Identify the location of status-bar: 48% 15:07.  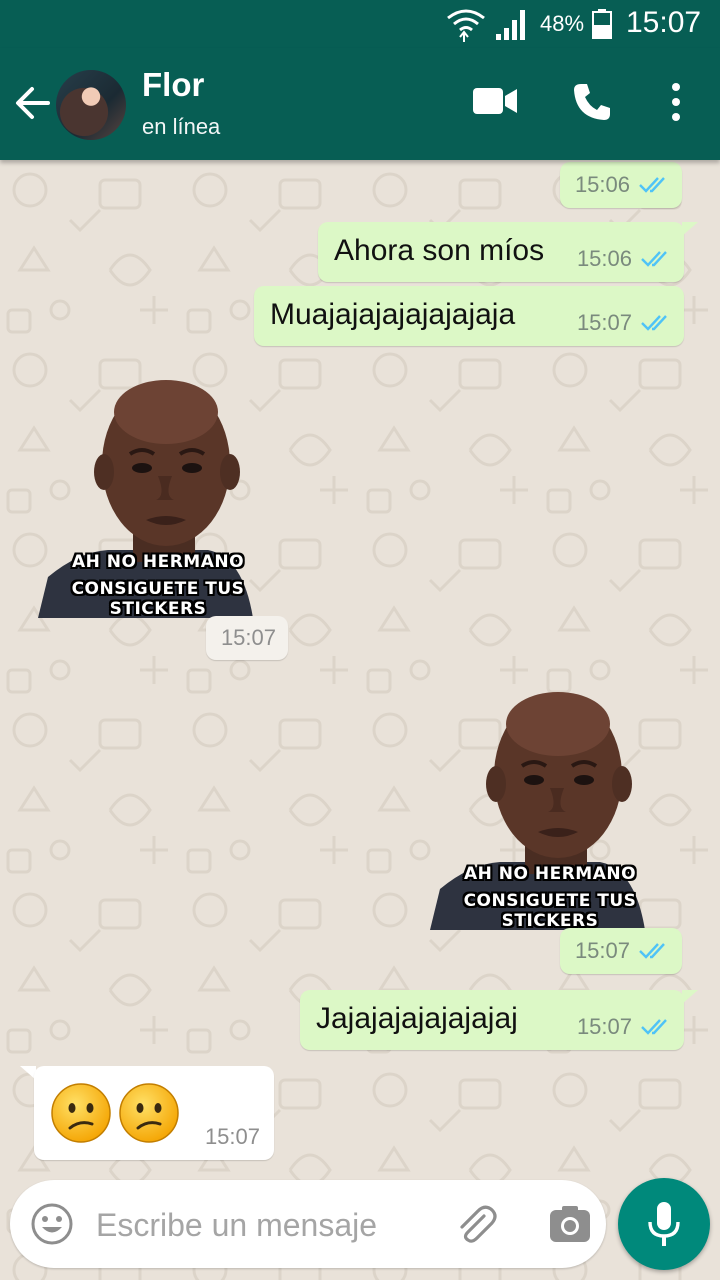
(360, 24).